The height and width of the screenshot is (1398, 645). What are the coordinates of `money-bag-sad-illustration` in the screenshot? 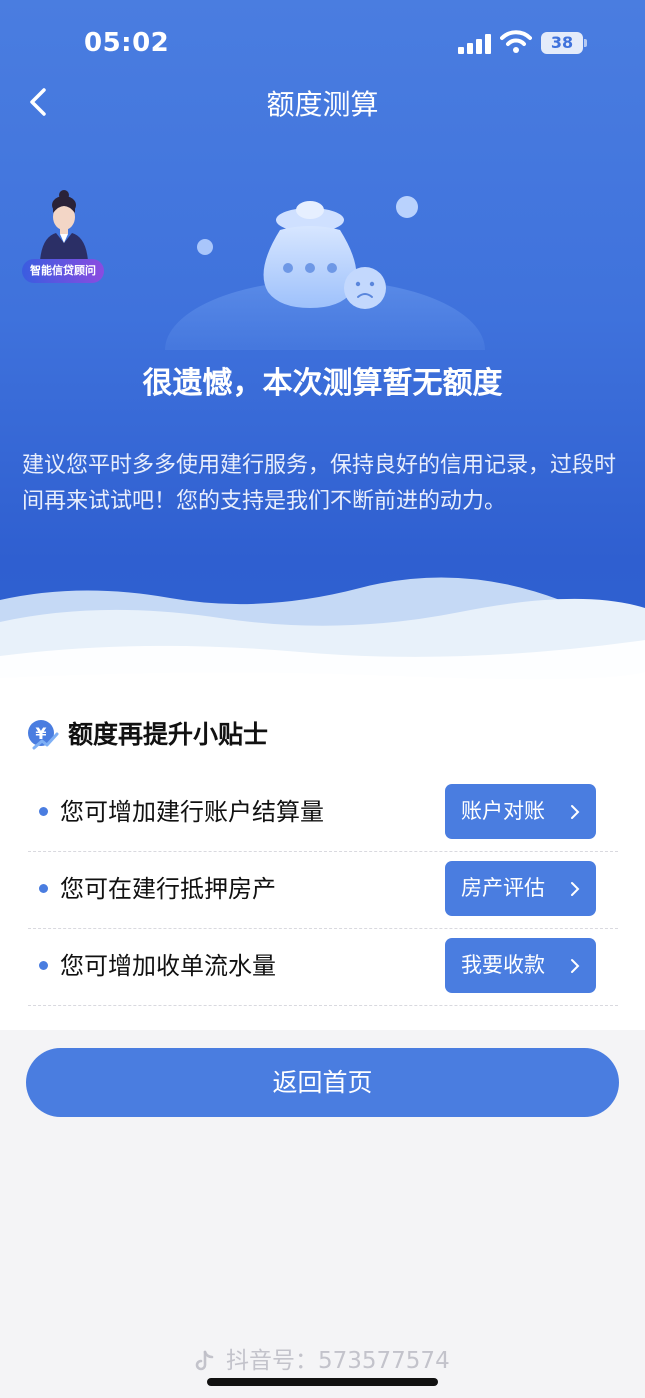 It's located at (325, 273).